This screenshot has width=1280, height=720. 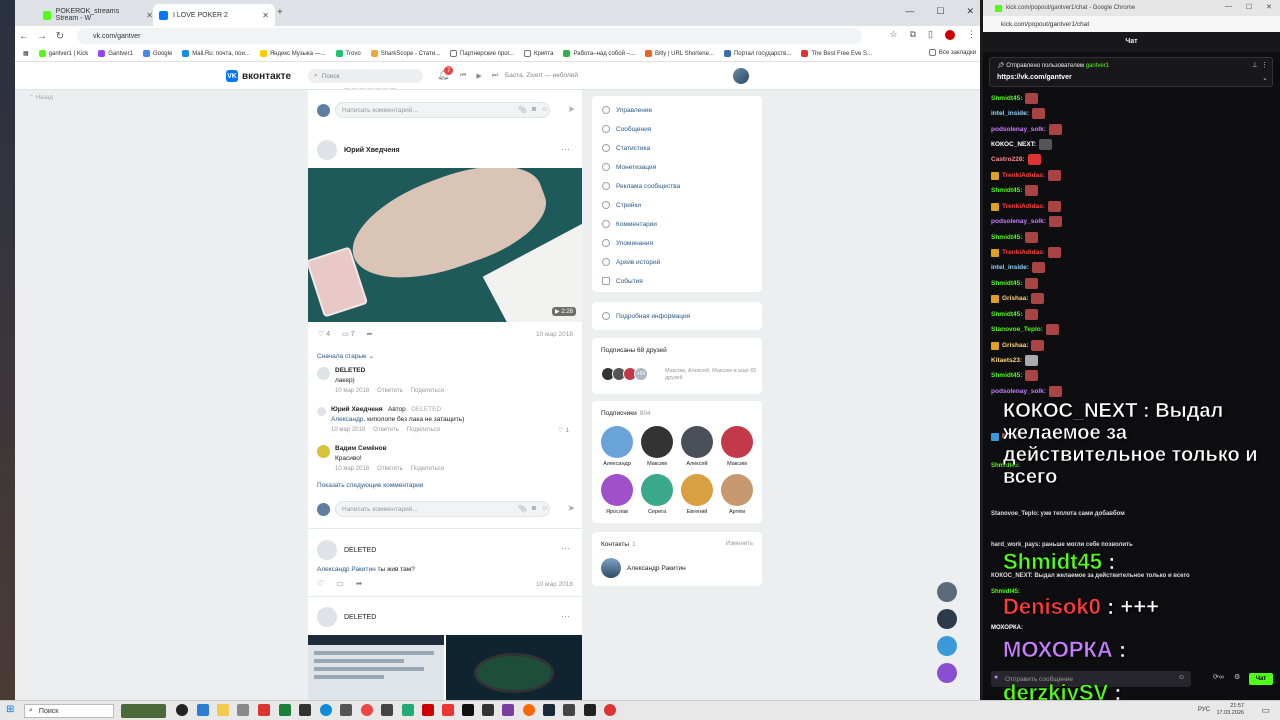 I want to click on like-button: ♡ 4, so click(x=324, y=334).